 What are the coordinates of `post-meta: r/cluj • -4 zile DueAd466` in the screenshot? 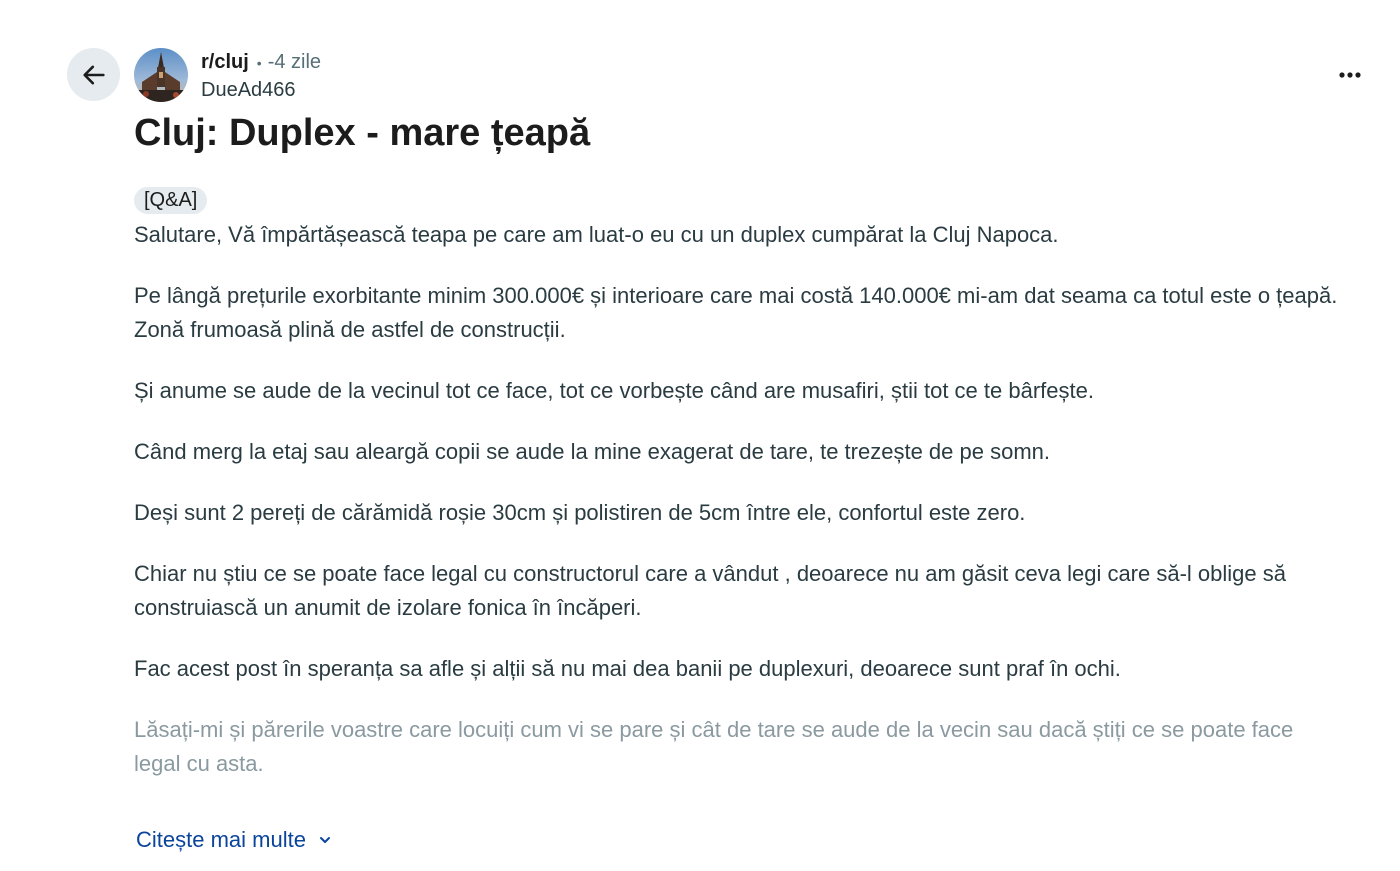 It's located at (261, 76).